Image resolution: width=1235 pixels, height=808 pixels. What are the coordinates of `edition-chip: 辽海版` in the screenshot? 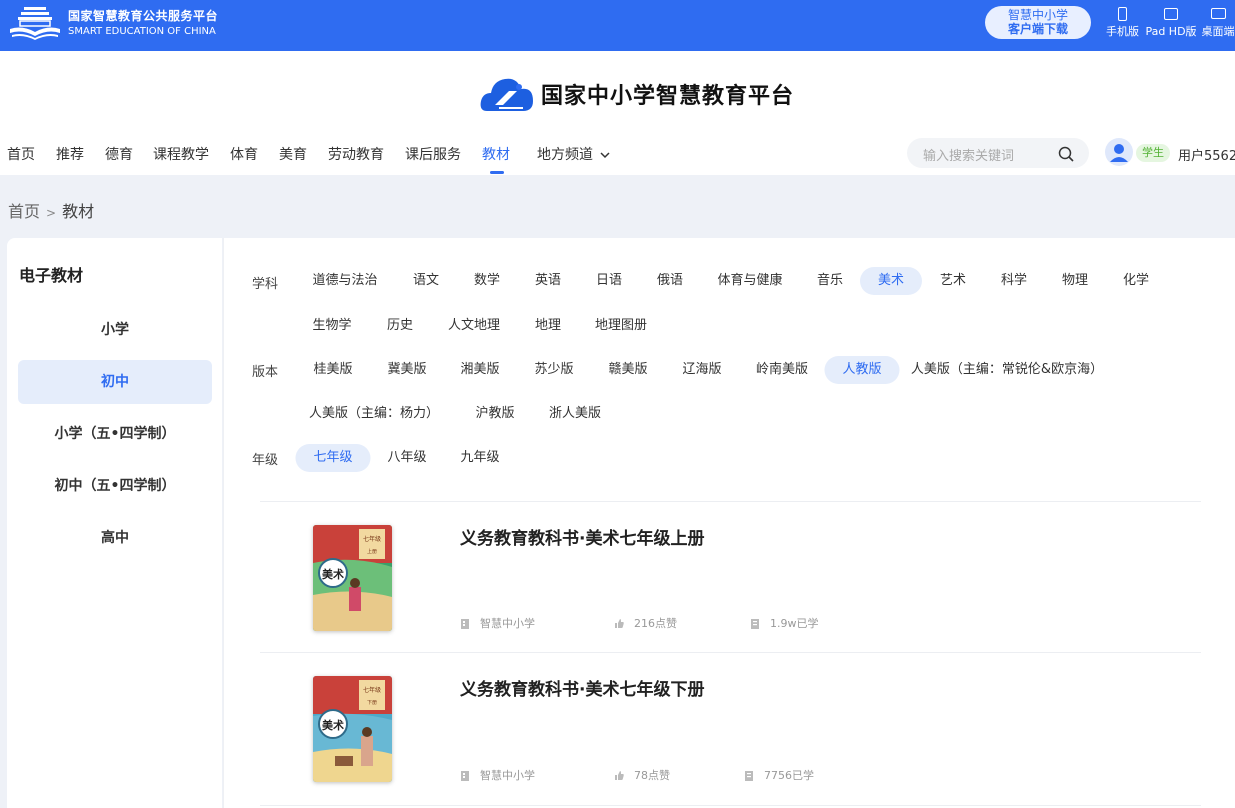 It's located at (701, 370).